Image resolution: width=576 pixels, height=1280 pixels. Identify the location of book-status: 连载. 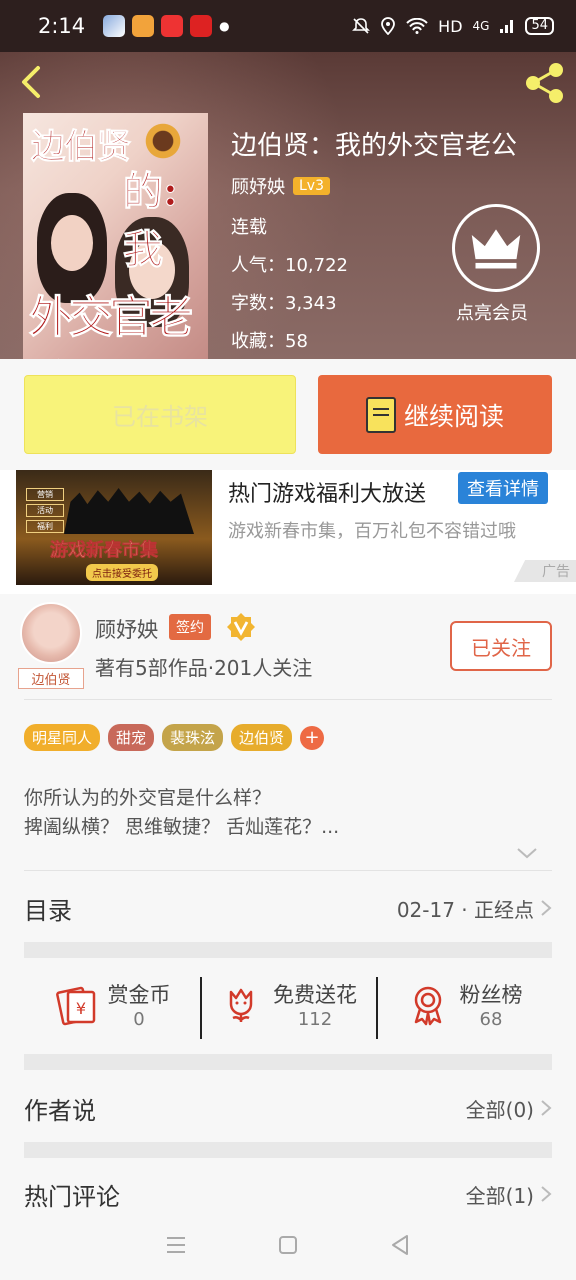
(249, 227).